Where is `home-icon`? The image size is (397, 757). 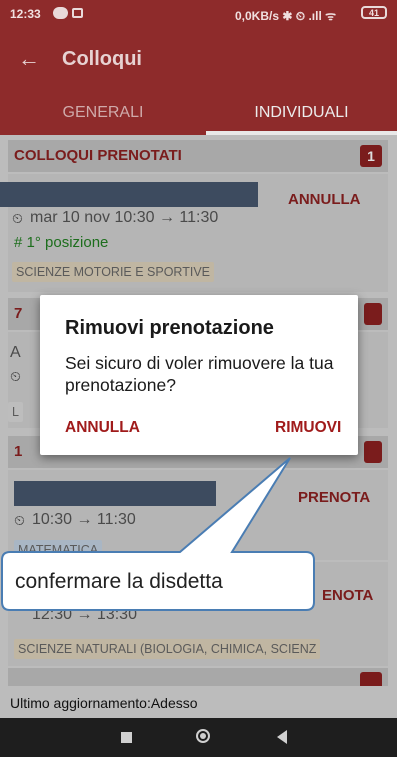
home-icon is located at coordinates (203, 736).